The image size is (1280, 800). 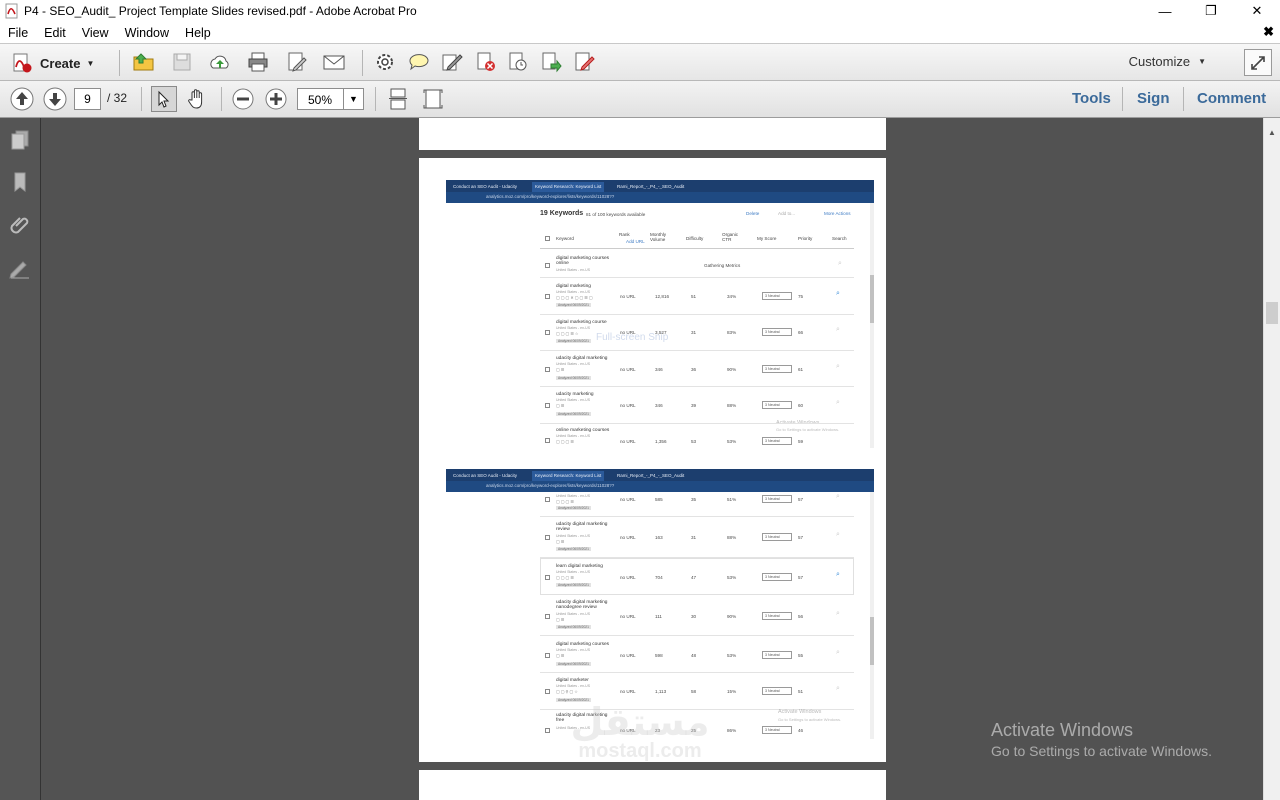 I want to click on activate-windows-overlay: Activate Windows, so click(x=800, y=712).